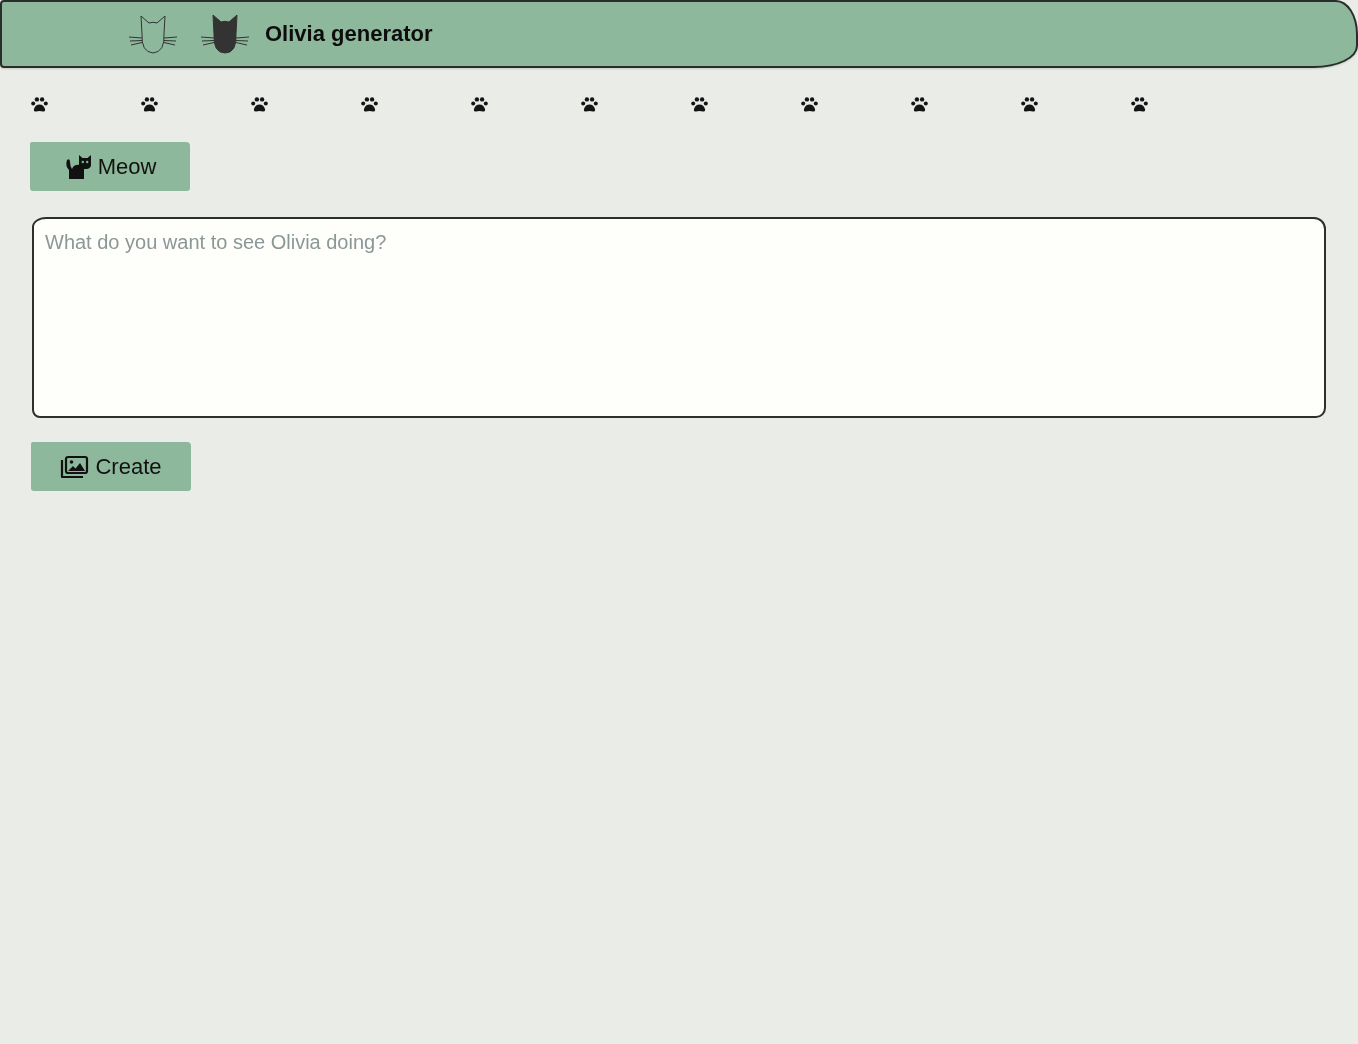  I want to click on images-icon, so click(75, 466).